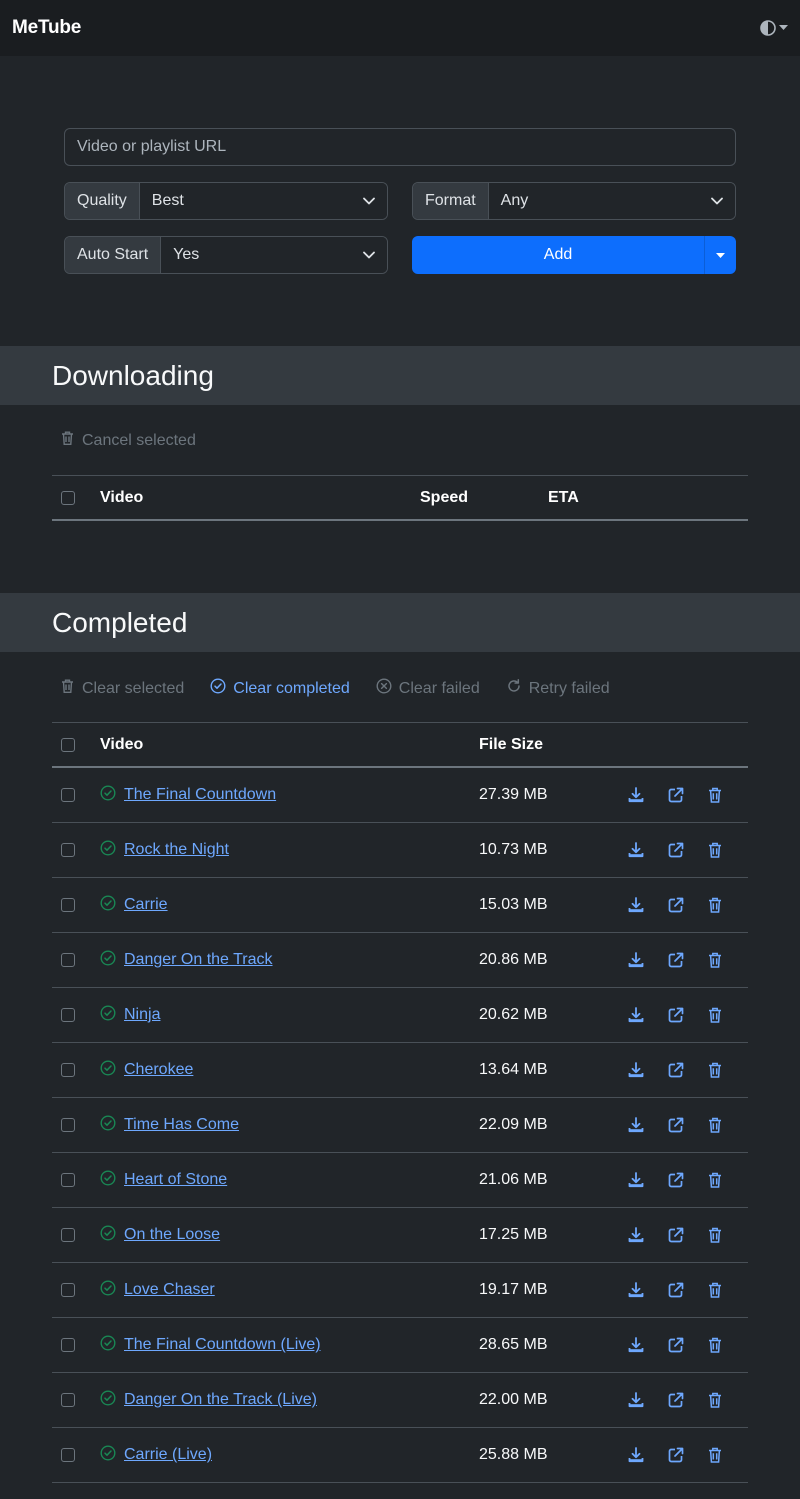  I want to click on video-link: Carrie (Live), so click(168, 1455).